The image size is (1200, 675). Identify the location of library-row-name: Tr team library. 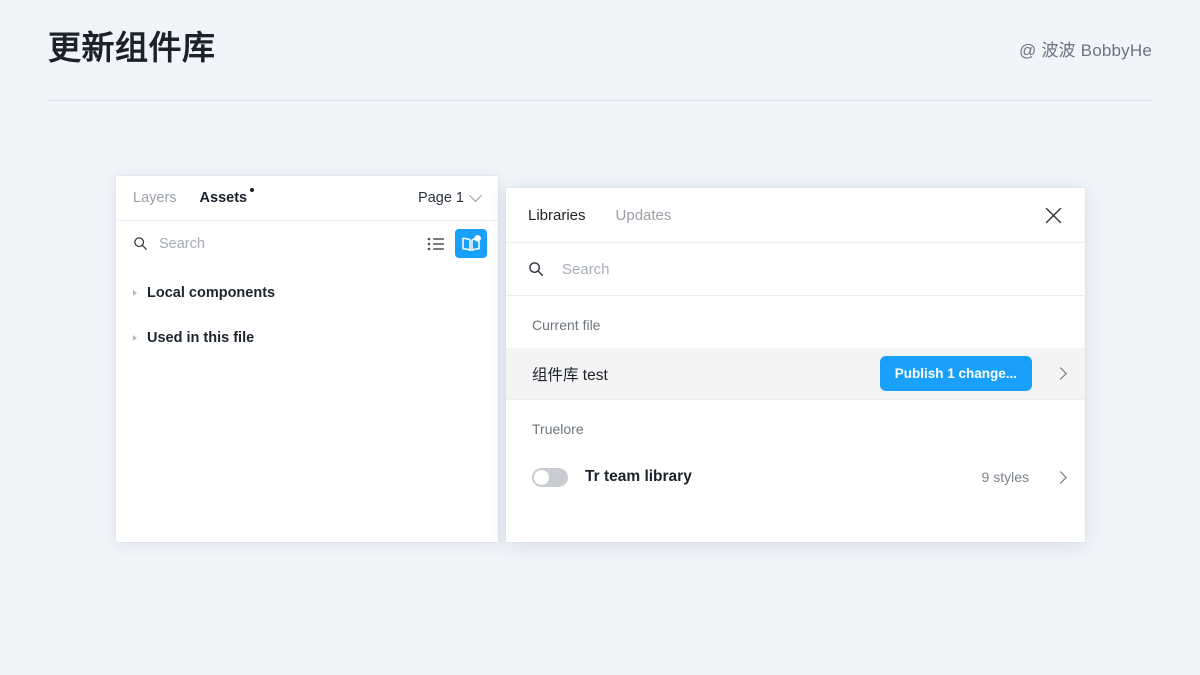
(638, 476).